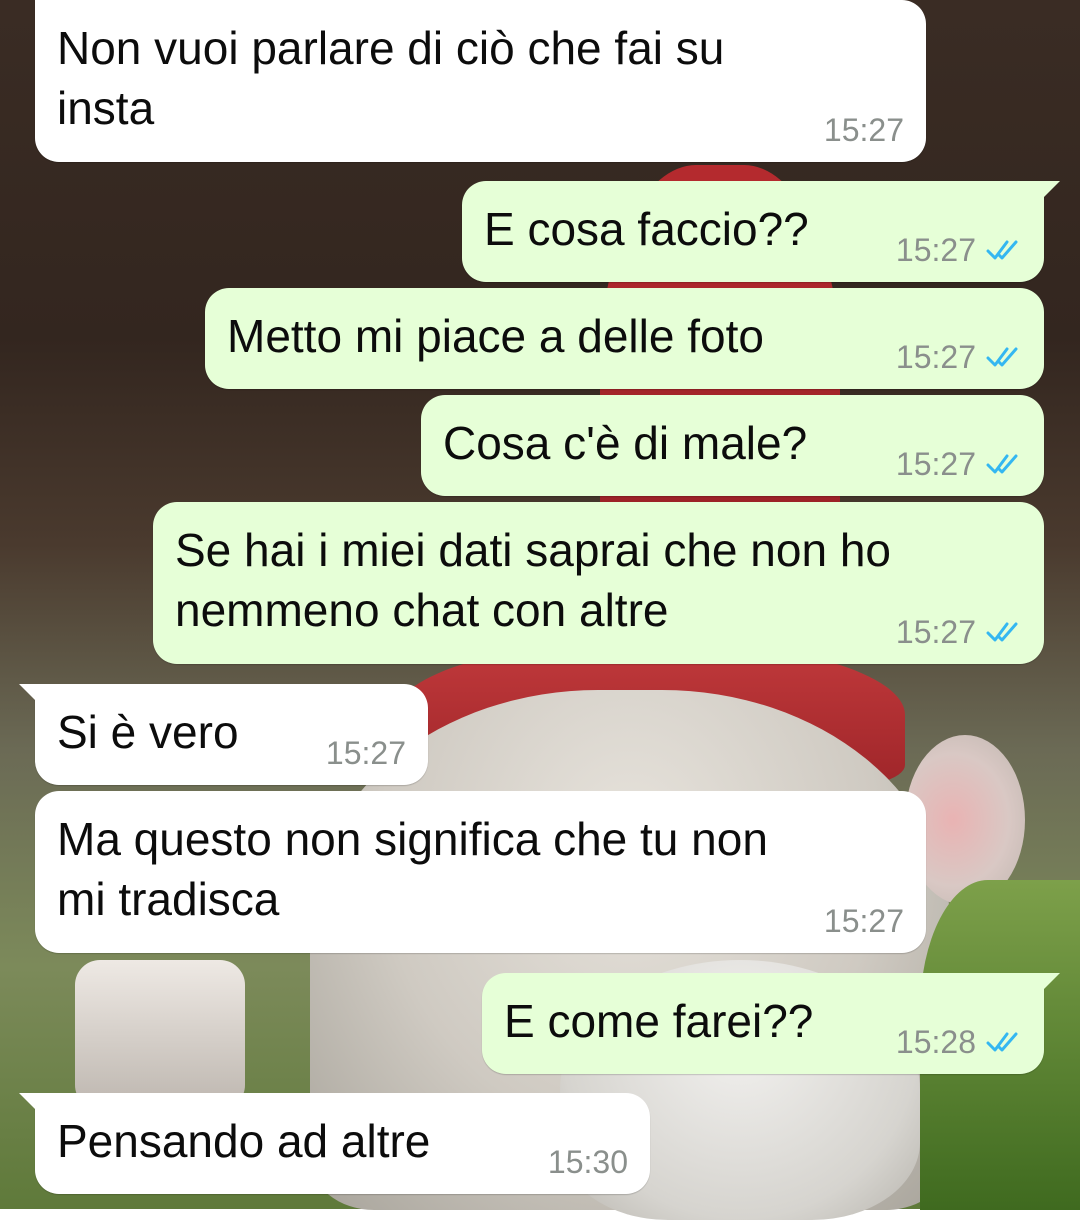 This screenshot has height=1220, width=1080. I want to click on message-bubble-outgoing: Cosa c'è di male? 15:27, so click(732, 445).